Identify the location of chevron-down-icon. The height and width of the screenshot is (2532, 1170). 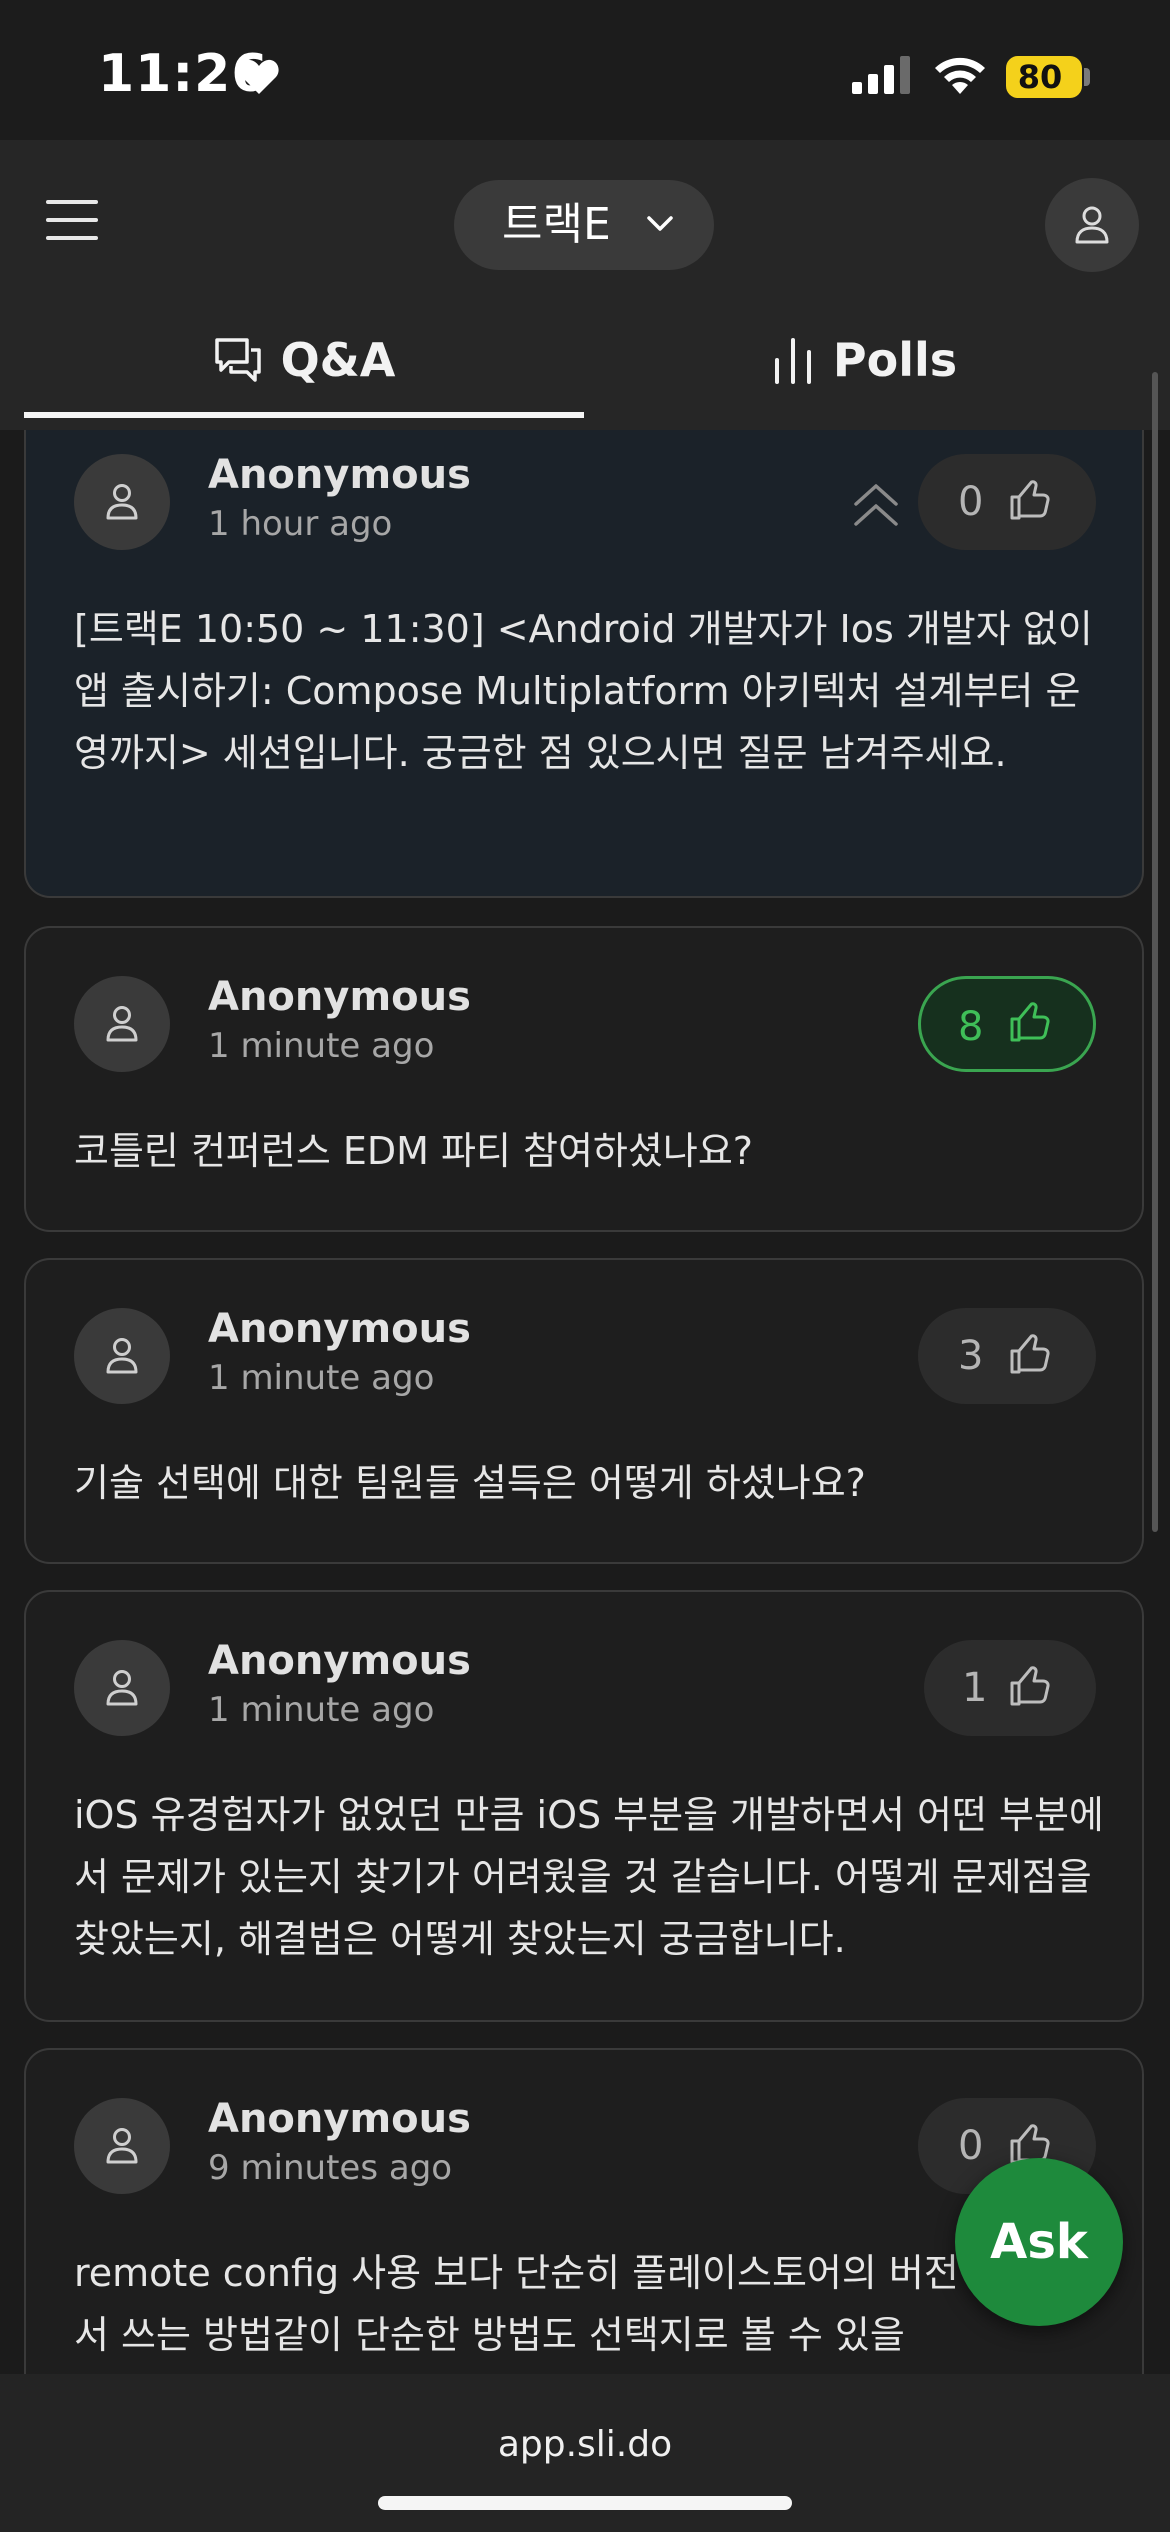
(660, 223).